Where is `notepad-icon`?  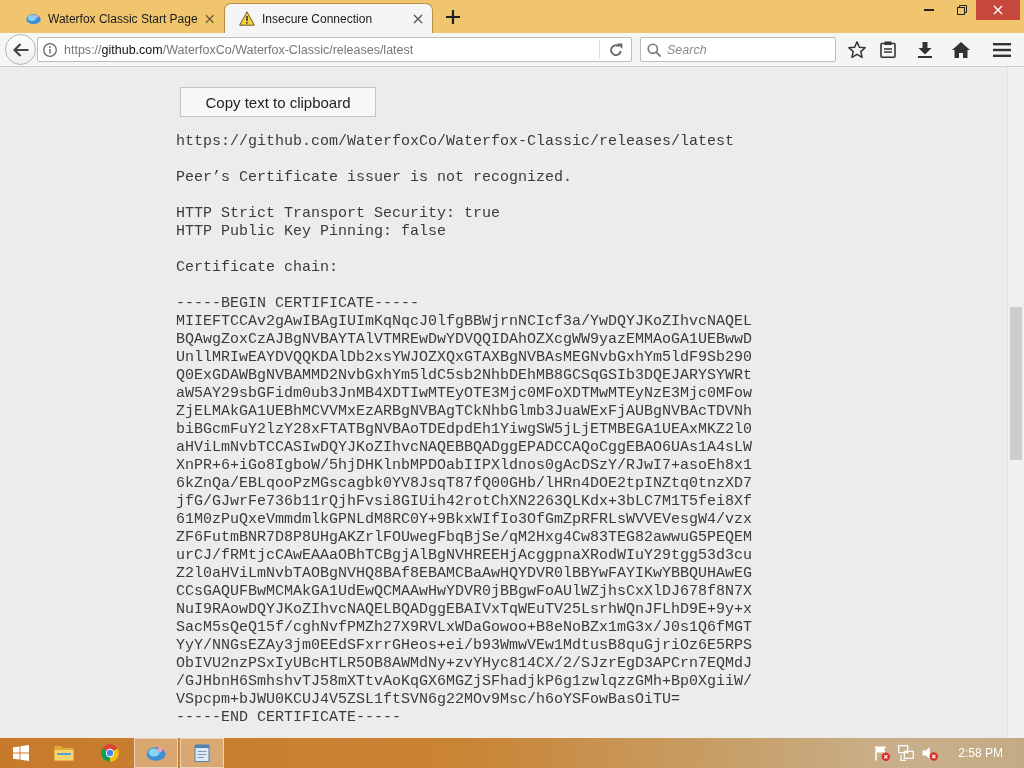
notepad-icon is located at coordinates (202, 753).